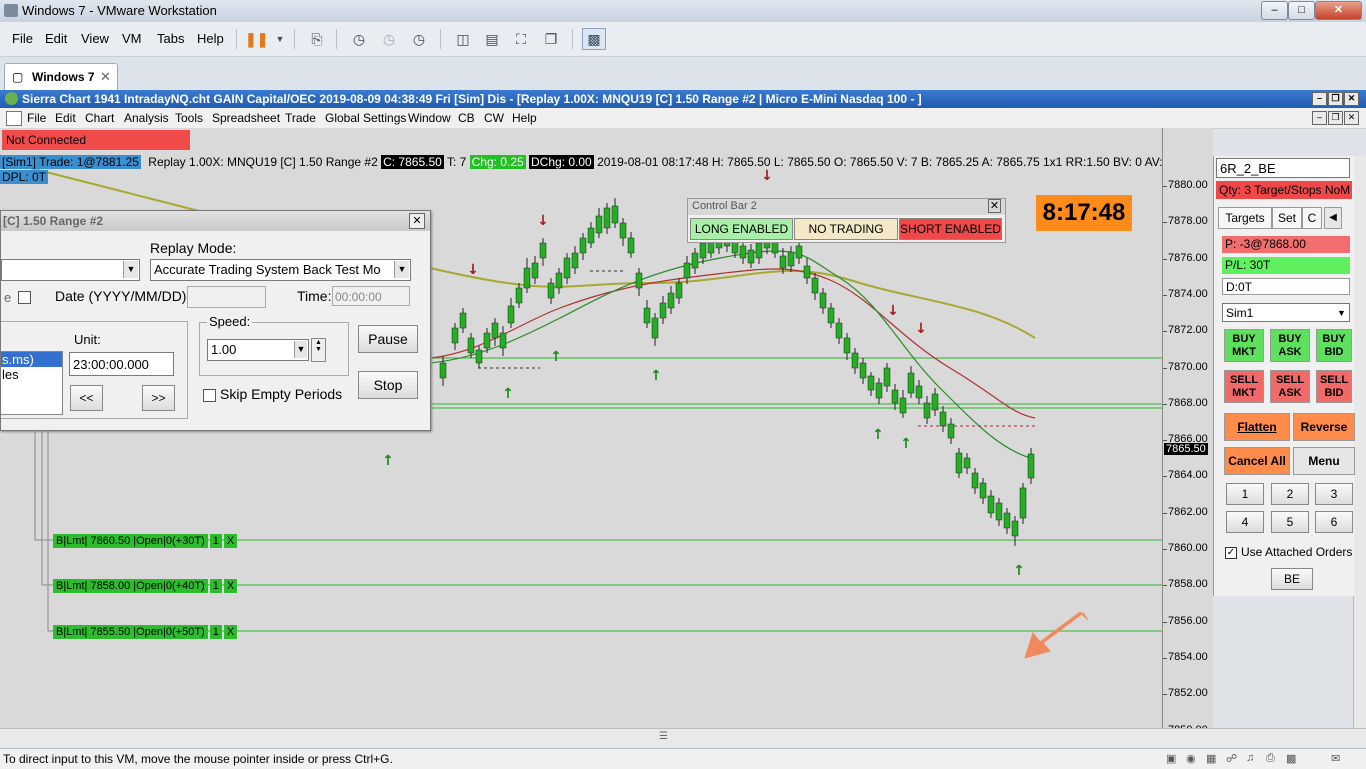 The width and height of the screenshot is (1366, 769). What do you see at coordinates (371, 296) in the screenshot?
I see `time-field: 00:00:00` at bounding box center [371, 296].